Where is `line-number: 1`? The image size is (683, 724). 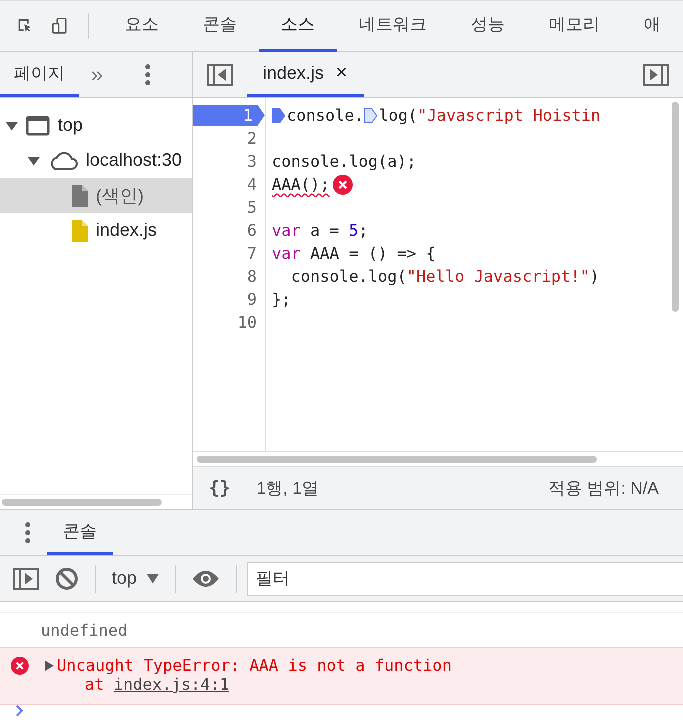 line-number: 1 is located at coordinates (229, 115).